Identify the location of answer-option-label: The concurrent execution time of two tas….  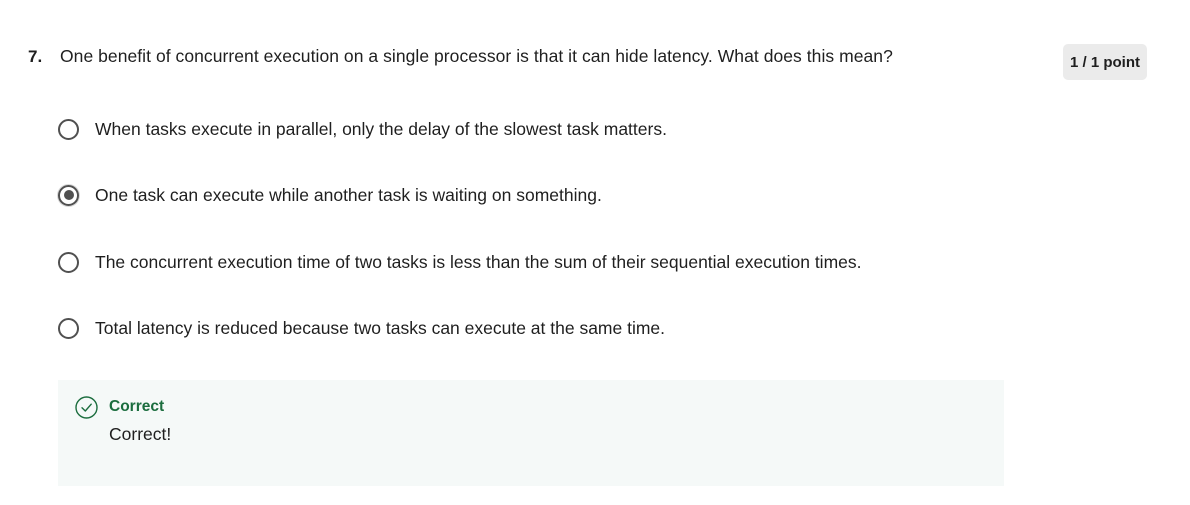
(478, 261).